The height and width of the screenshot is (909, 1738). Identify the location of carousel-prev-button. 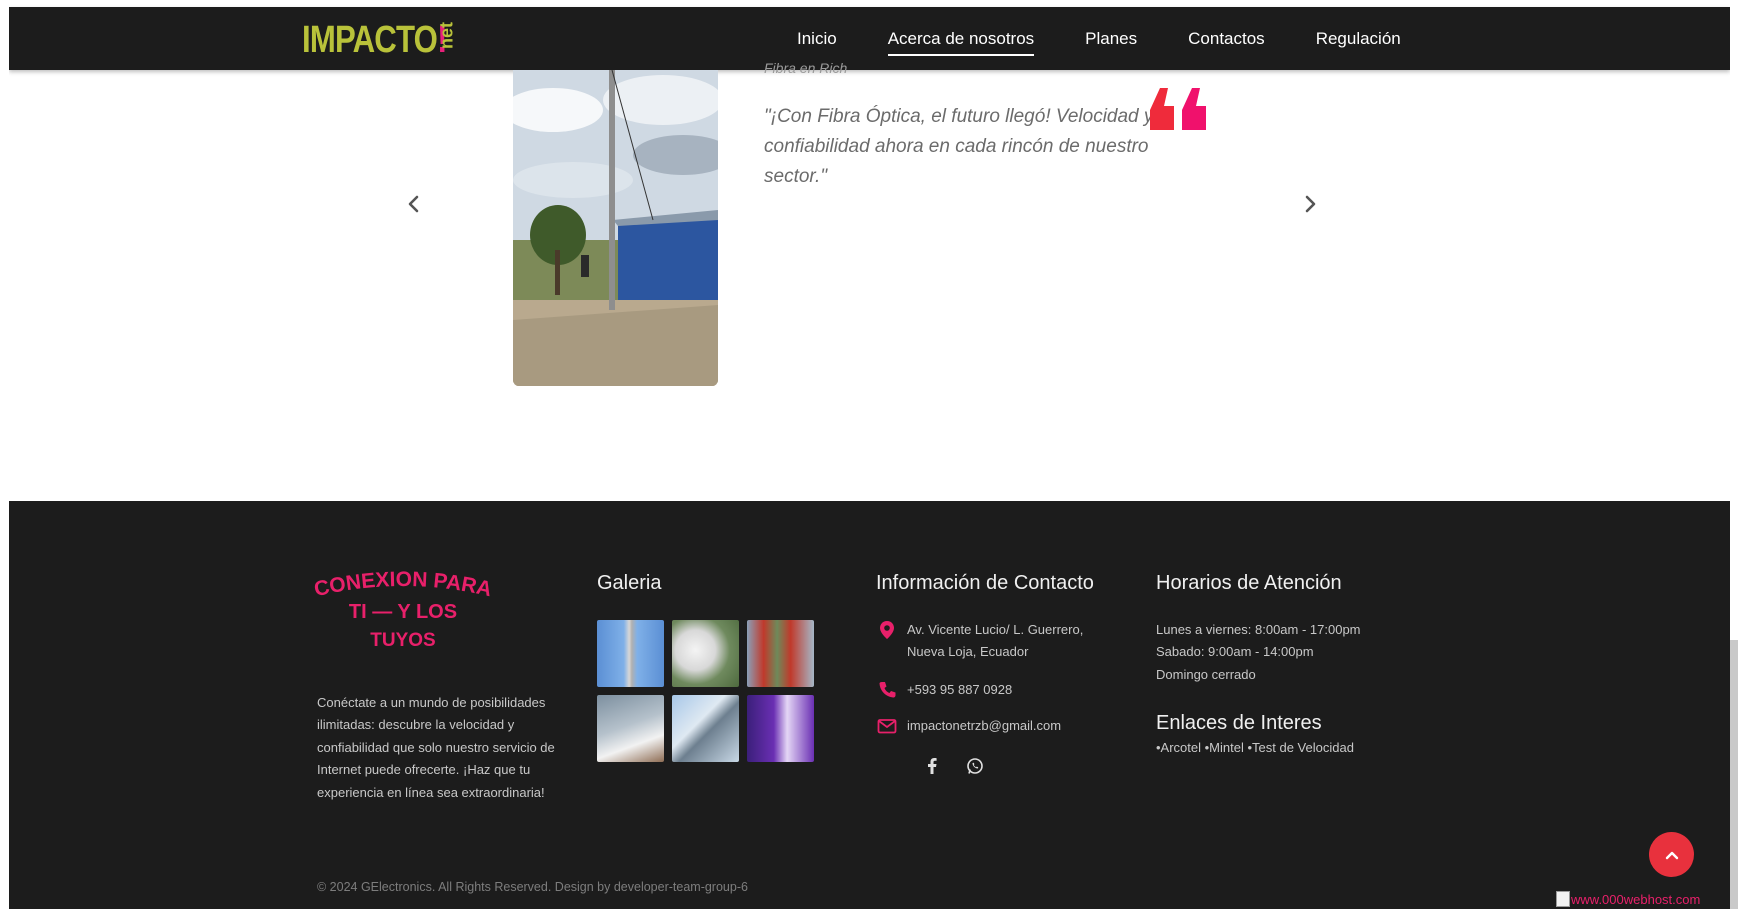
(414, 204).